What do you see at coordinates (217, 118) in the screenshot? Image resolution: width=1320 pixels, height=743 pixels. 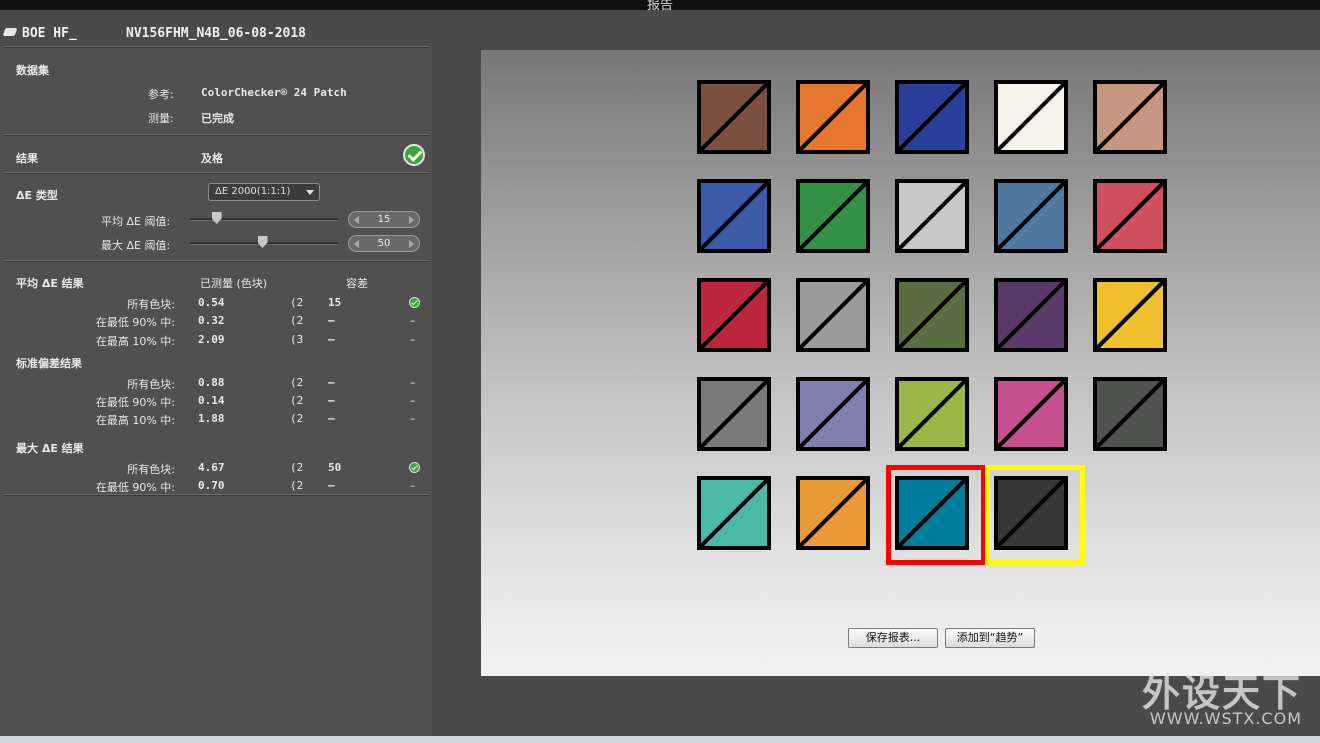 I see `measure-value: 已完成` at bounding box center [217, 118].